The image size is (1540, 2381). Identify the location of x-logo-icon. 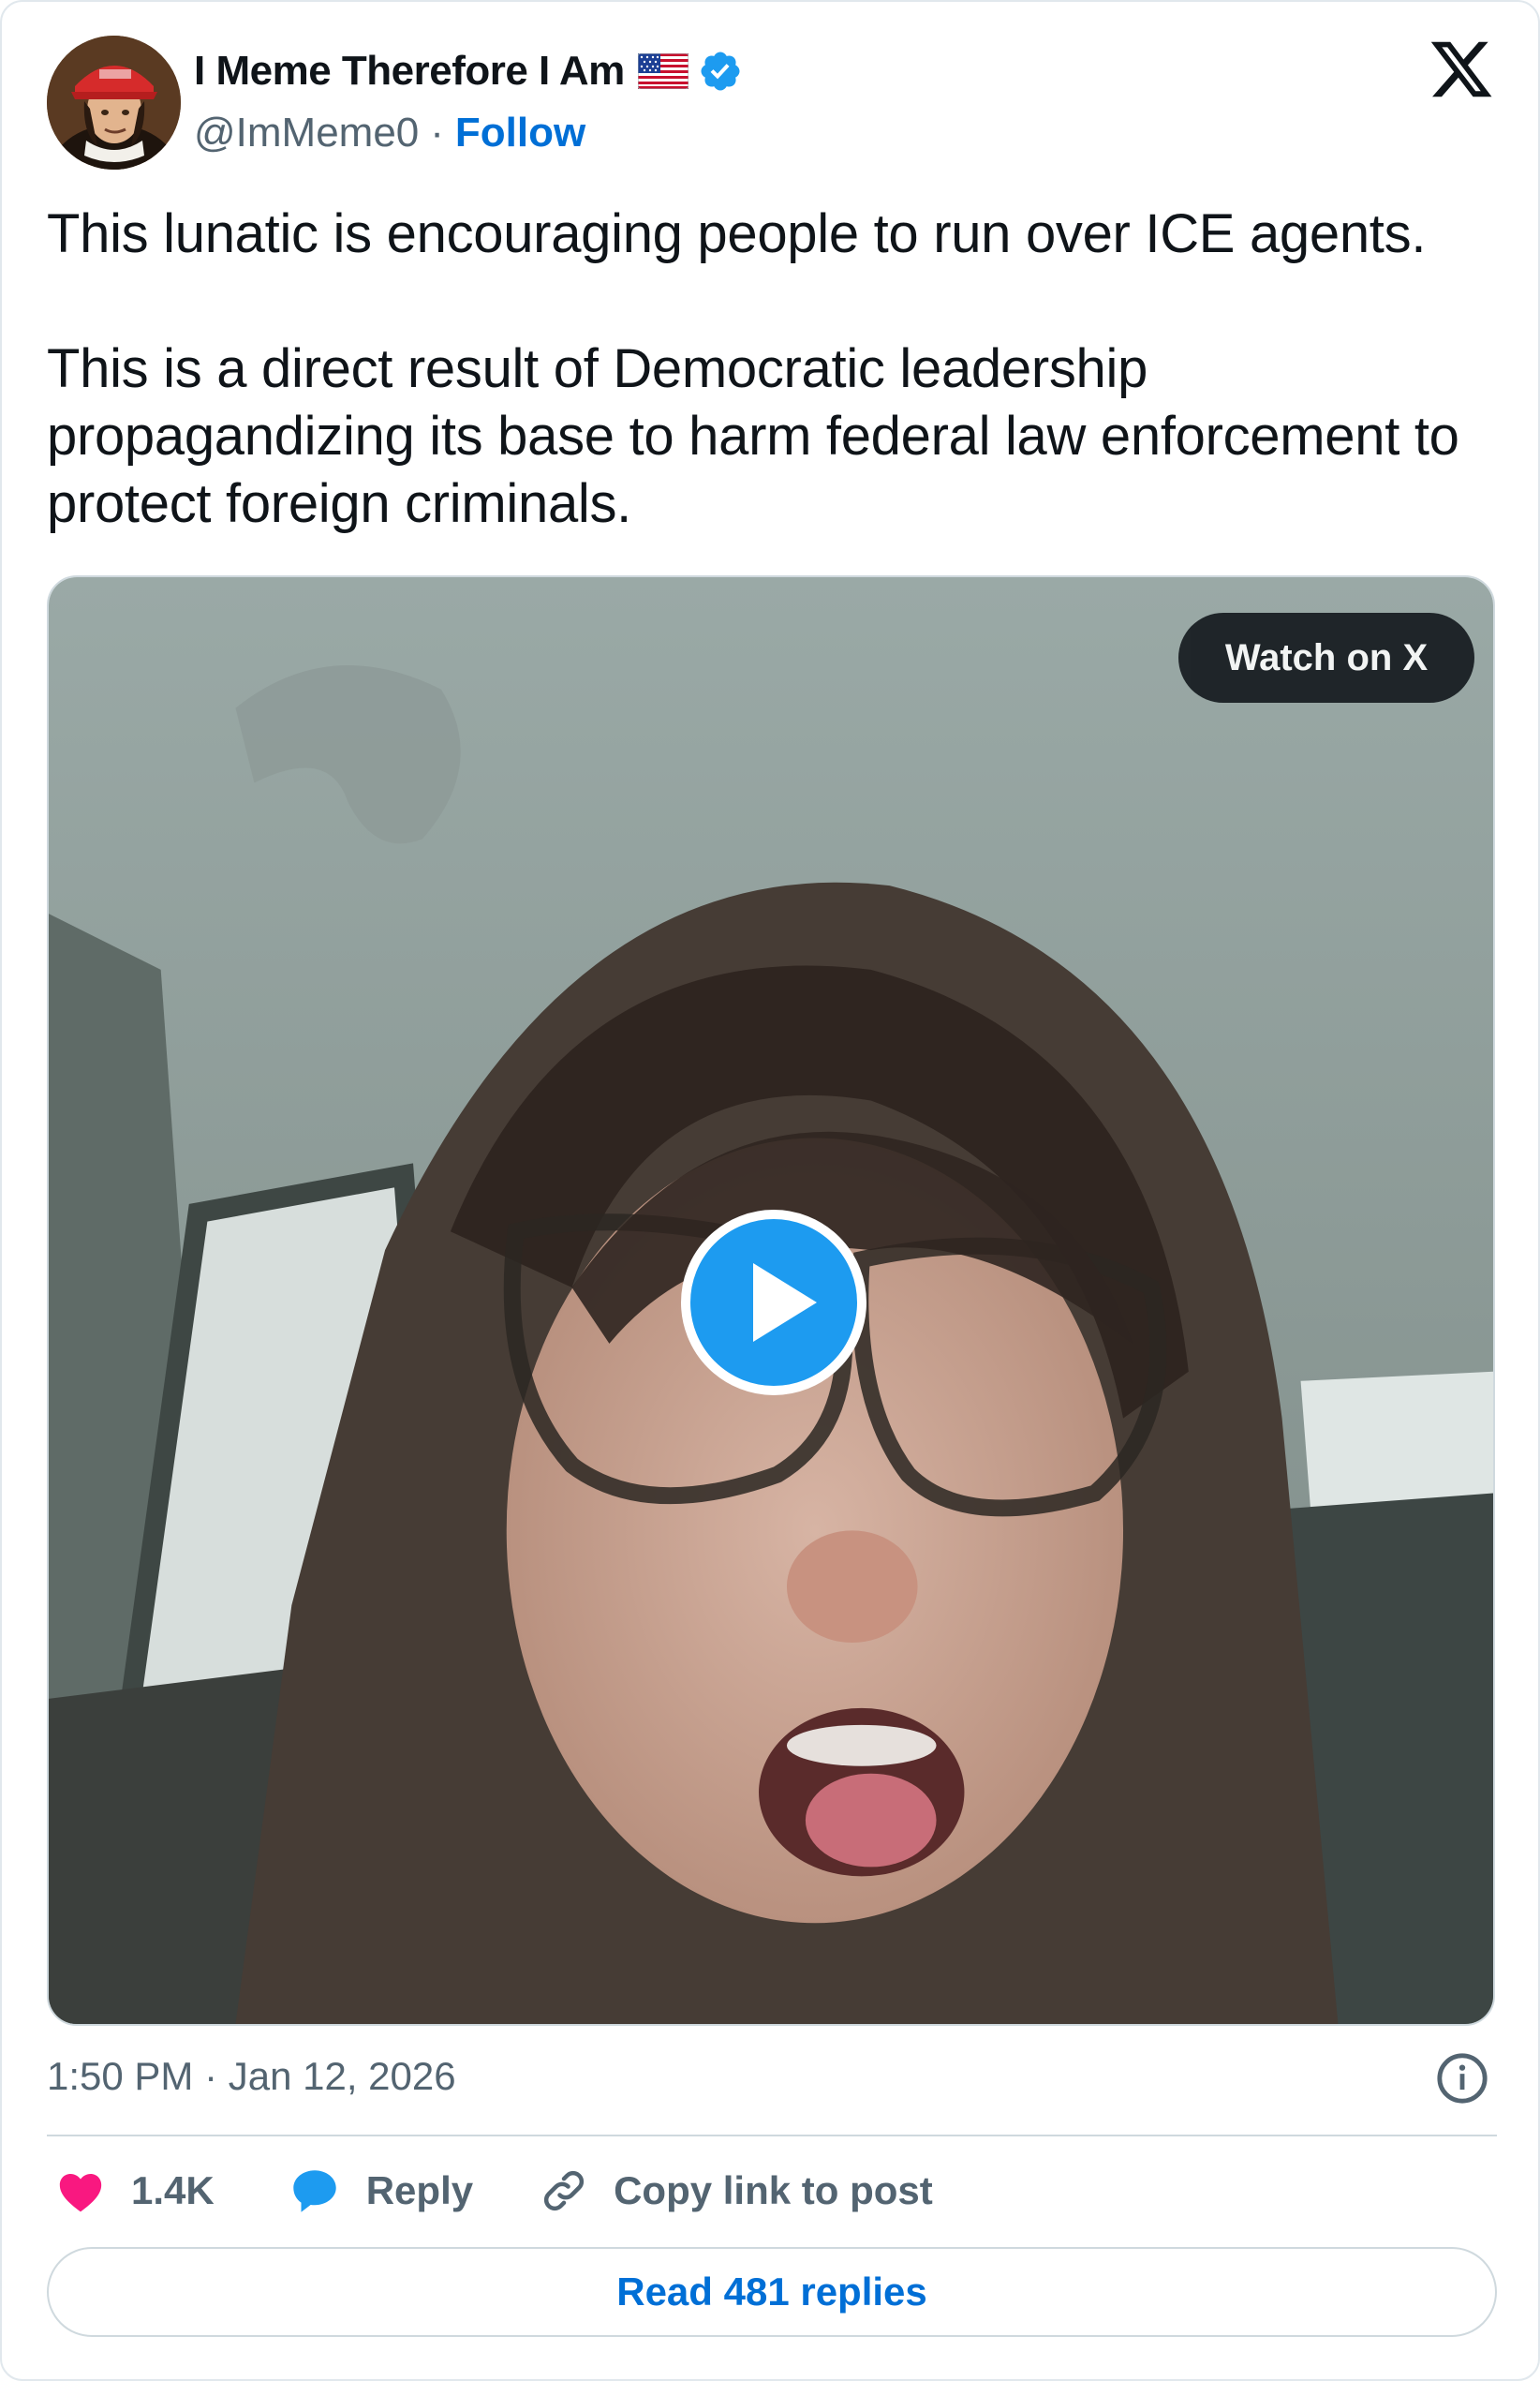
(1461, 69).